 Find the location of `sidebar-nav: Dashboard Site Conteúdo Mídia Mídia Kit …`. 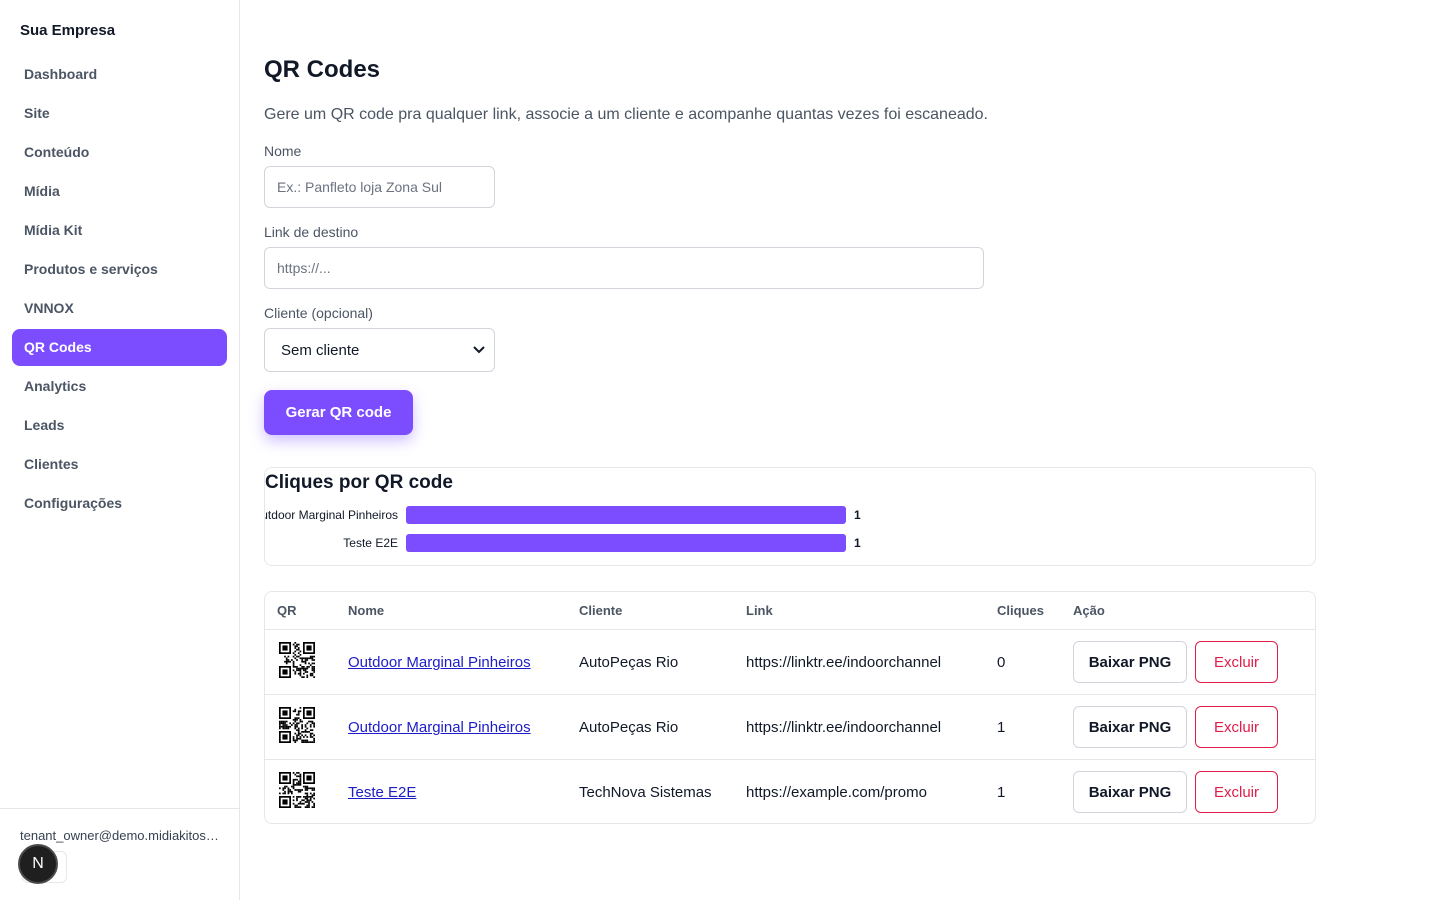

sidebar-nav: Dashboard Site Conteúdo Mídia Mídia Kit … is located at coordinates (119, 290).